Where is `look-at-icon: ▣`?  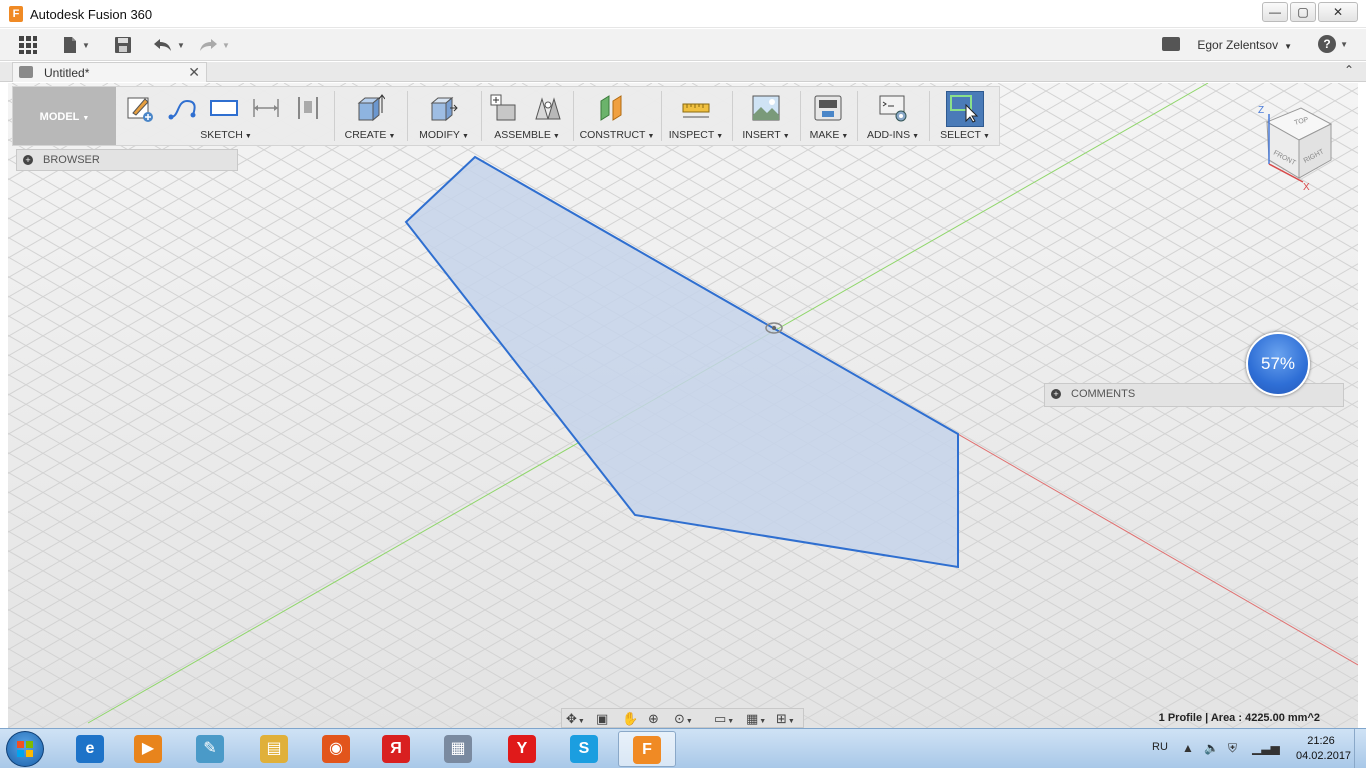 look-at-icon: ▣ is located at coordinates (602, 719).